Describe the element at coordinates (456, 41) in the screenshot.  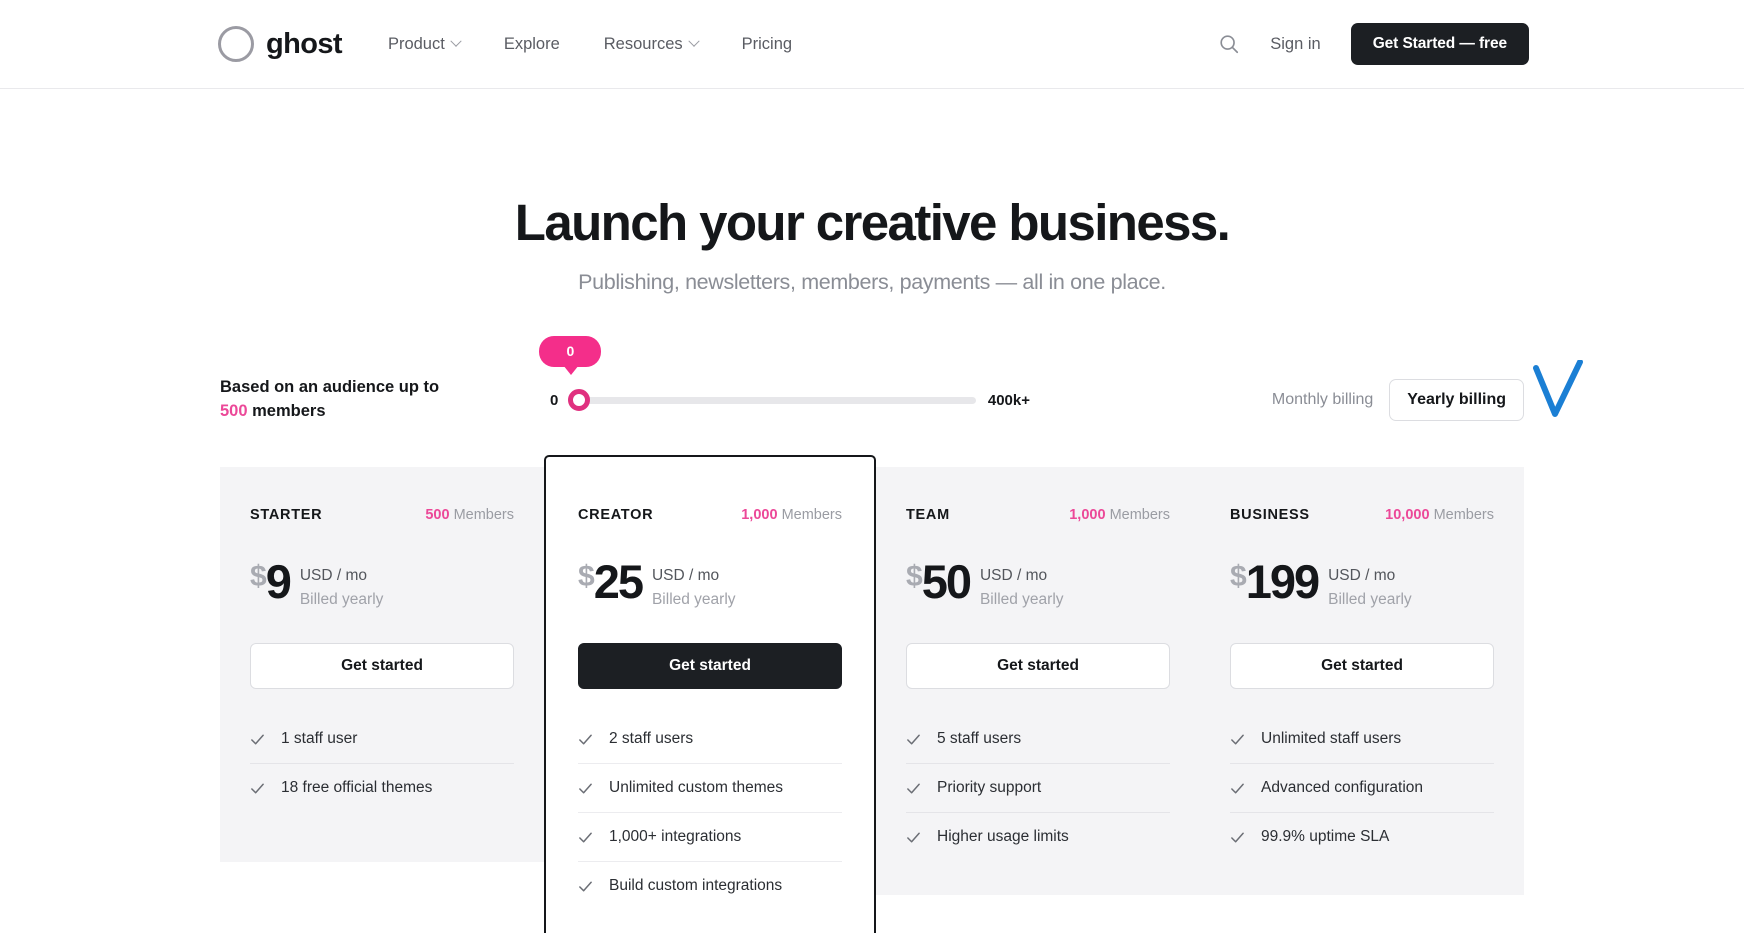
I see `chevron-down-icon` at that location.